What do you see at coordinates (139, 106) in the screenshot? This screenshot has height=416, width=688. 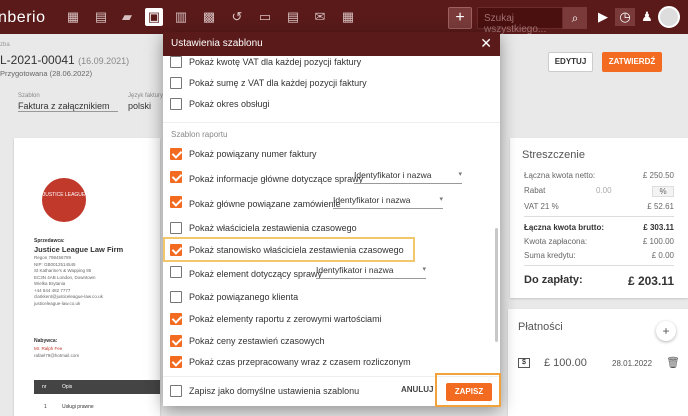 I see `language-select: polski` at bounding box center [139, 106].